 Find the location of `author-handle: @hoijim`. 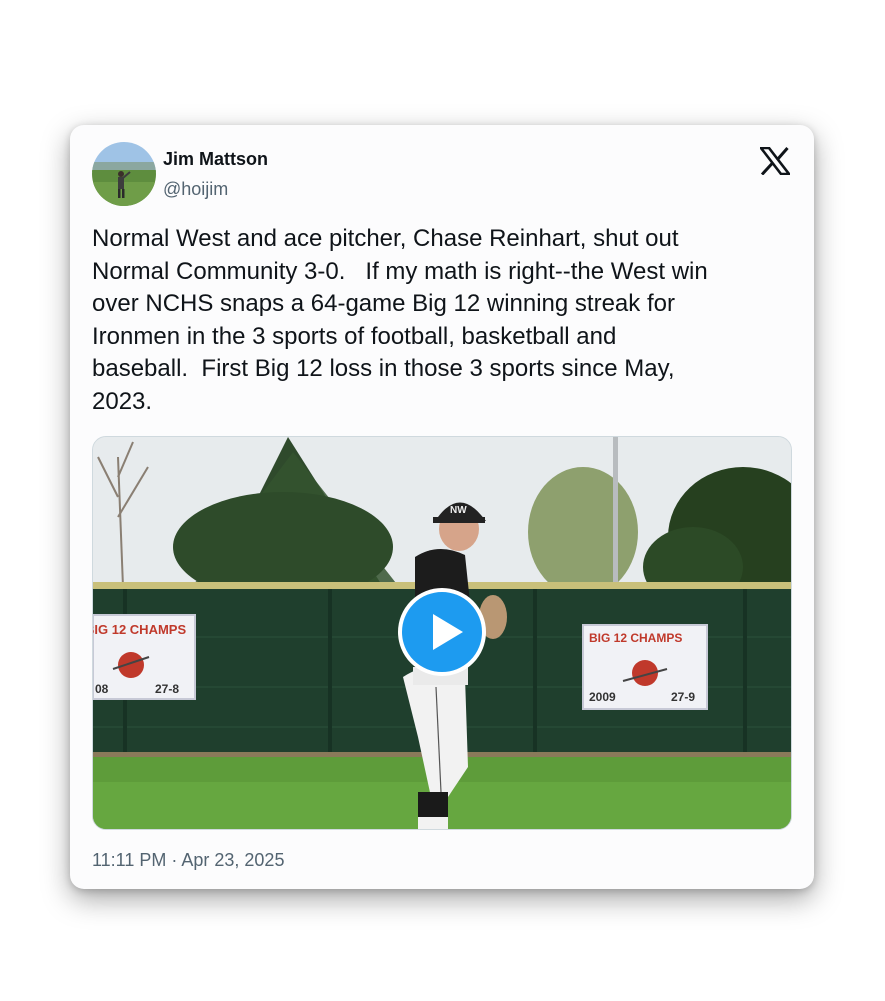

author-handle: @hoijim is located at coordinates (215, 189).